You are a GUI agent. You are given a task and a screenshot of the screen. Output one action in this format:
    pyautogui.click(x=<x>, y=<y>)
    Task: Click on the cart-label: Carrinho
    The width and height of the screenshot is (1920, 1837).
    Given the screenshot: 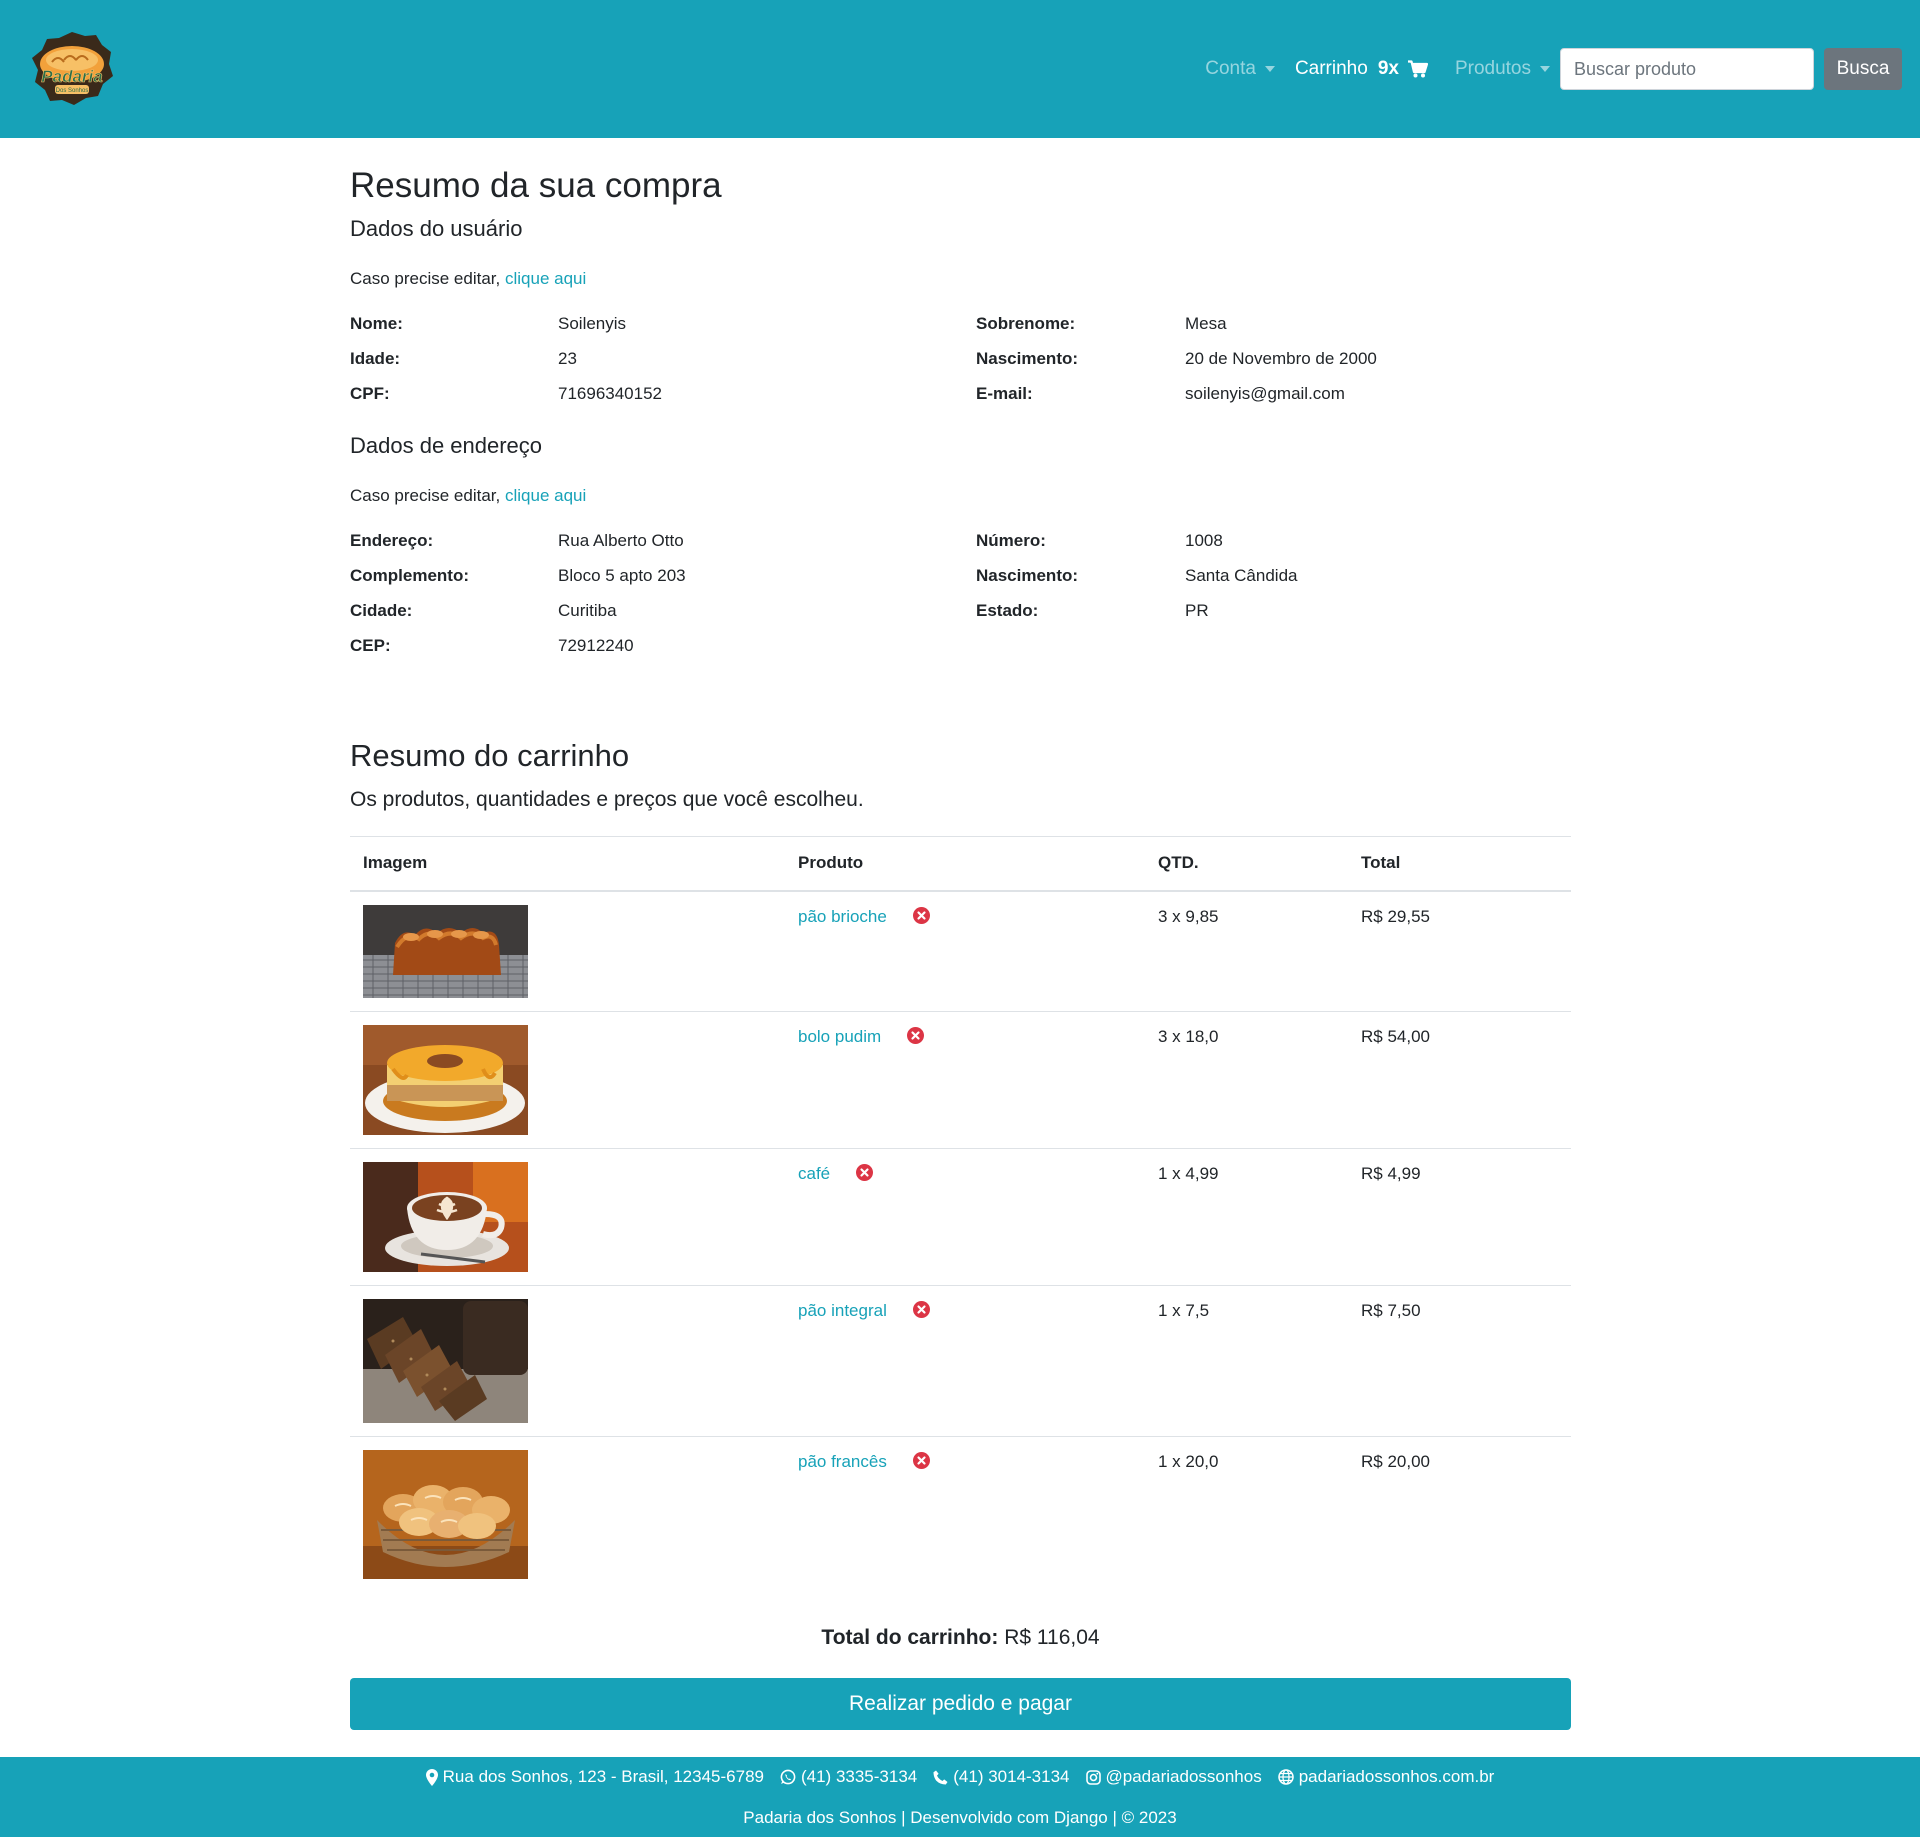 What is the action you would take?
    pyautogui.click(x=1331, y=68)
    